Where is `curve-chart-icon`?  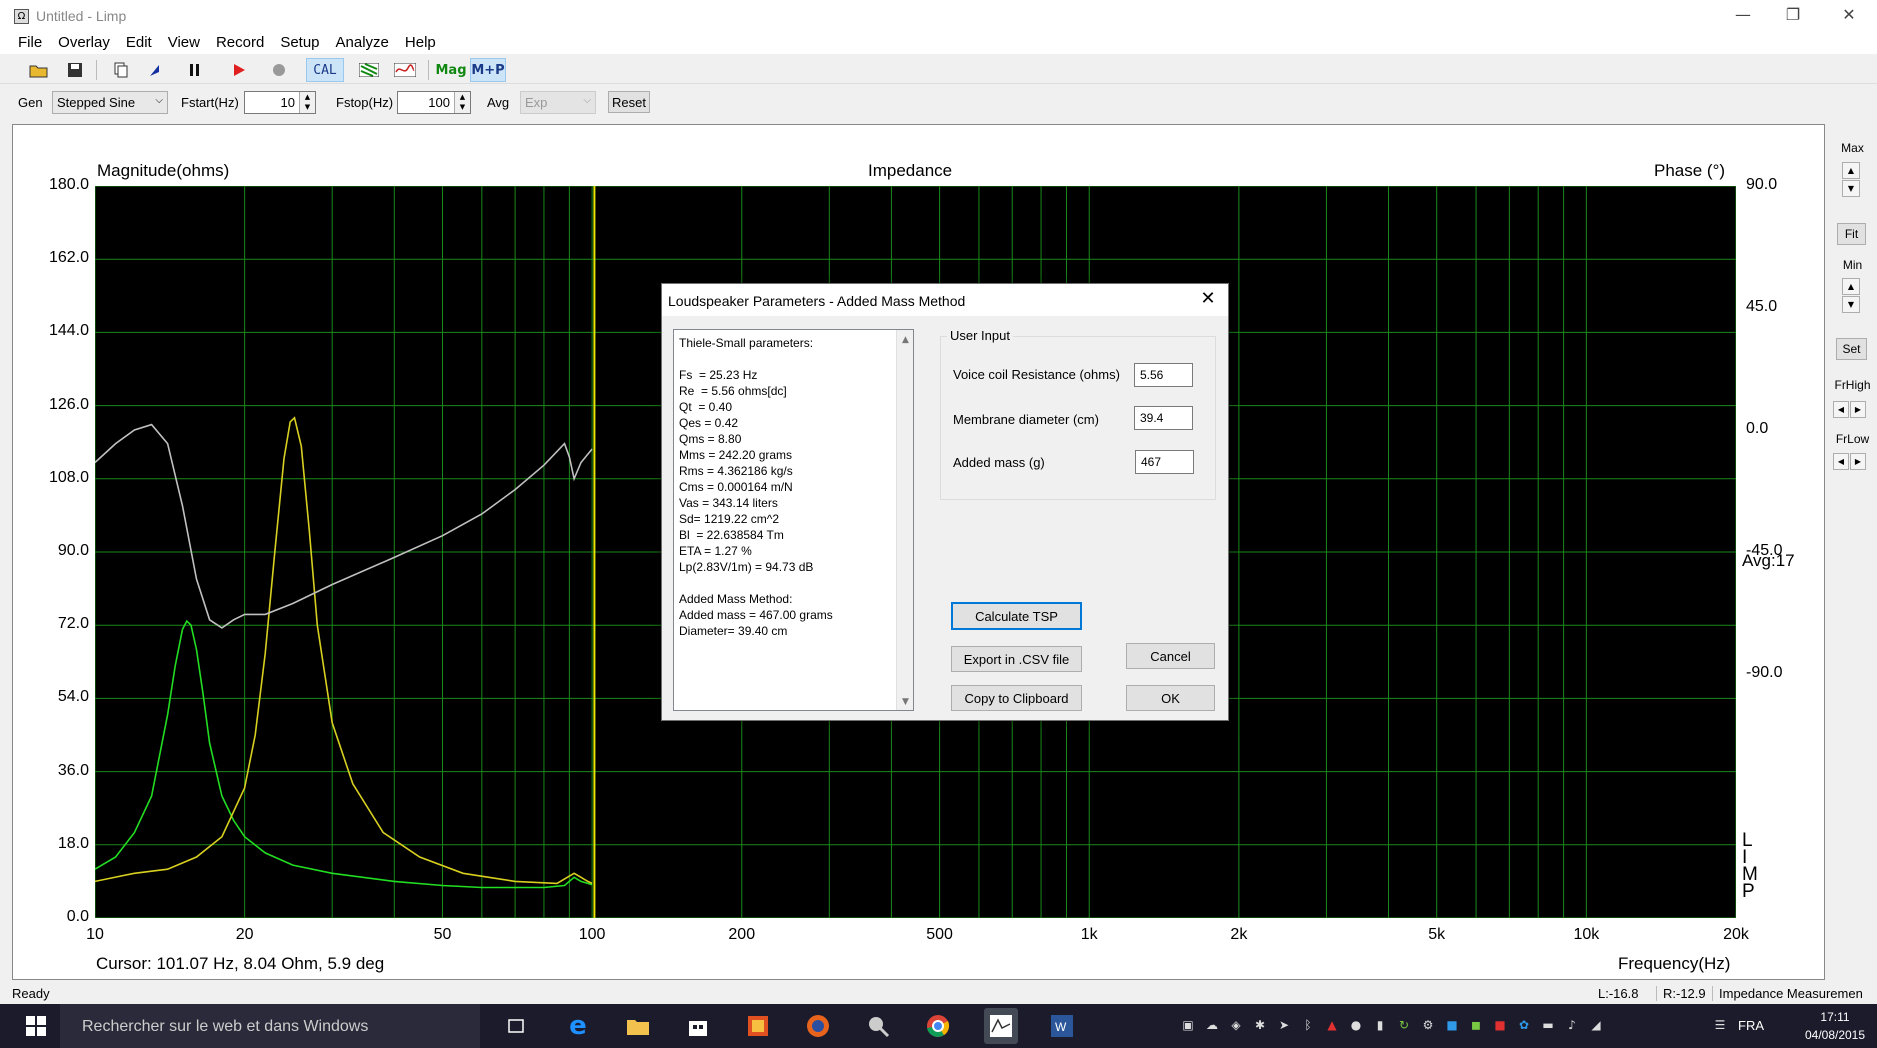
curve-chart-icon is located at coordinates (405, 70).